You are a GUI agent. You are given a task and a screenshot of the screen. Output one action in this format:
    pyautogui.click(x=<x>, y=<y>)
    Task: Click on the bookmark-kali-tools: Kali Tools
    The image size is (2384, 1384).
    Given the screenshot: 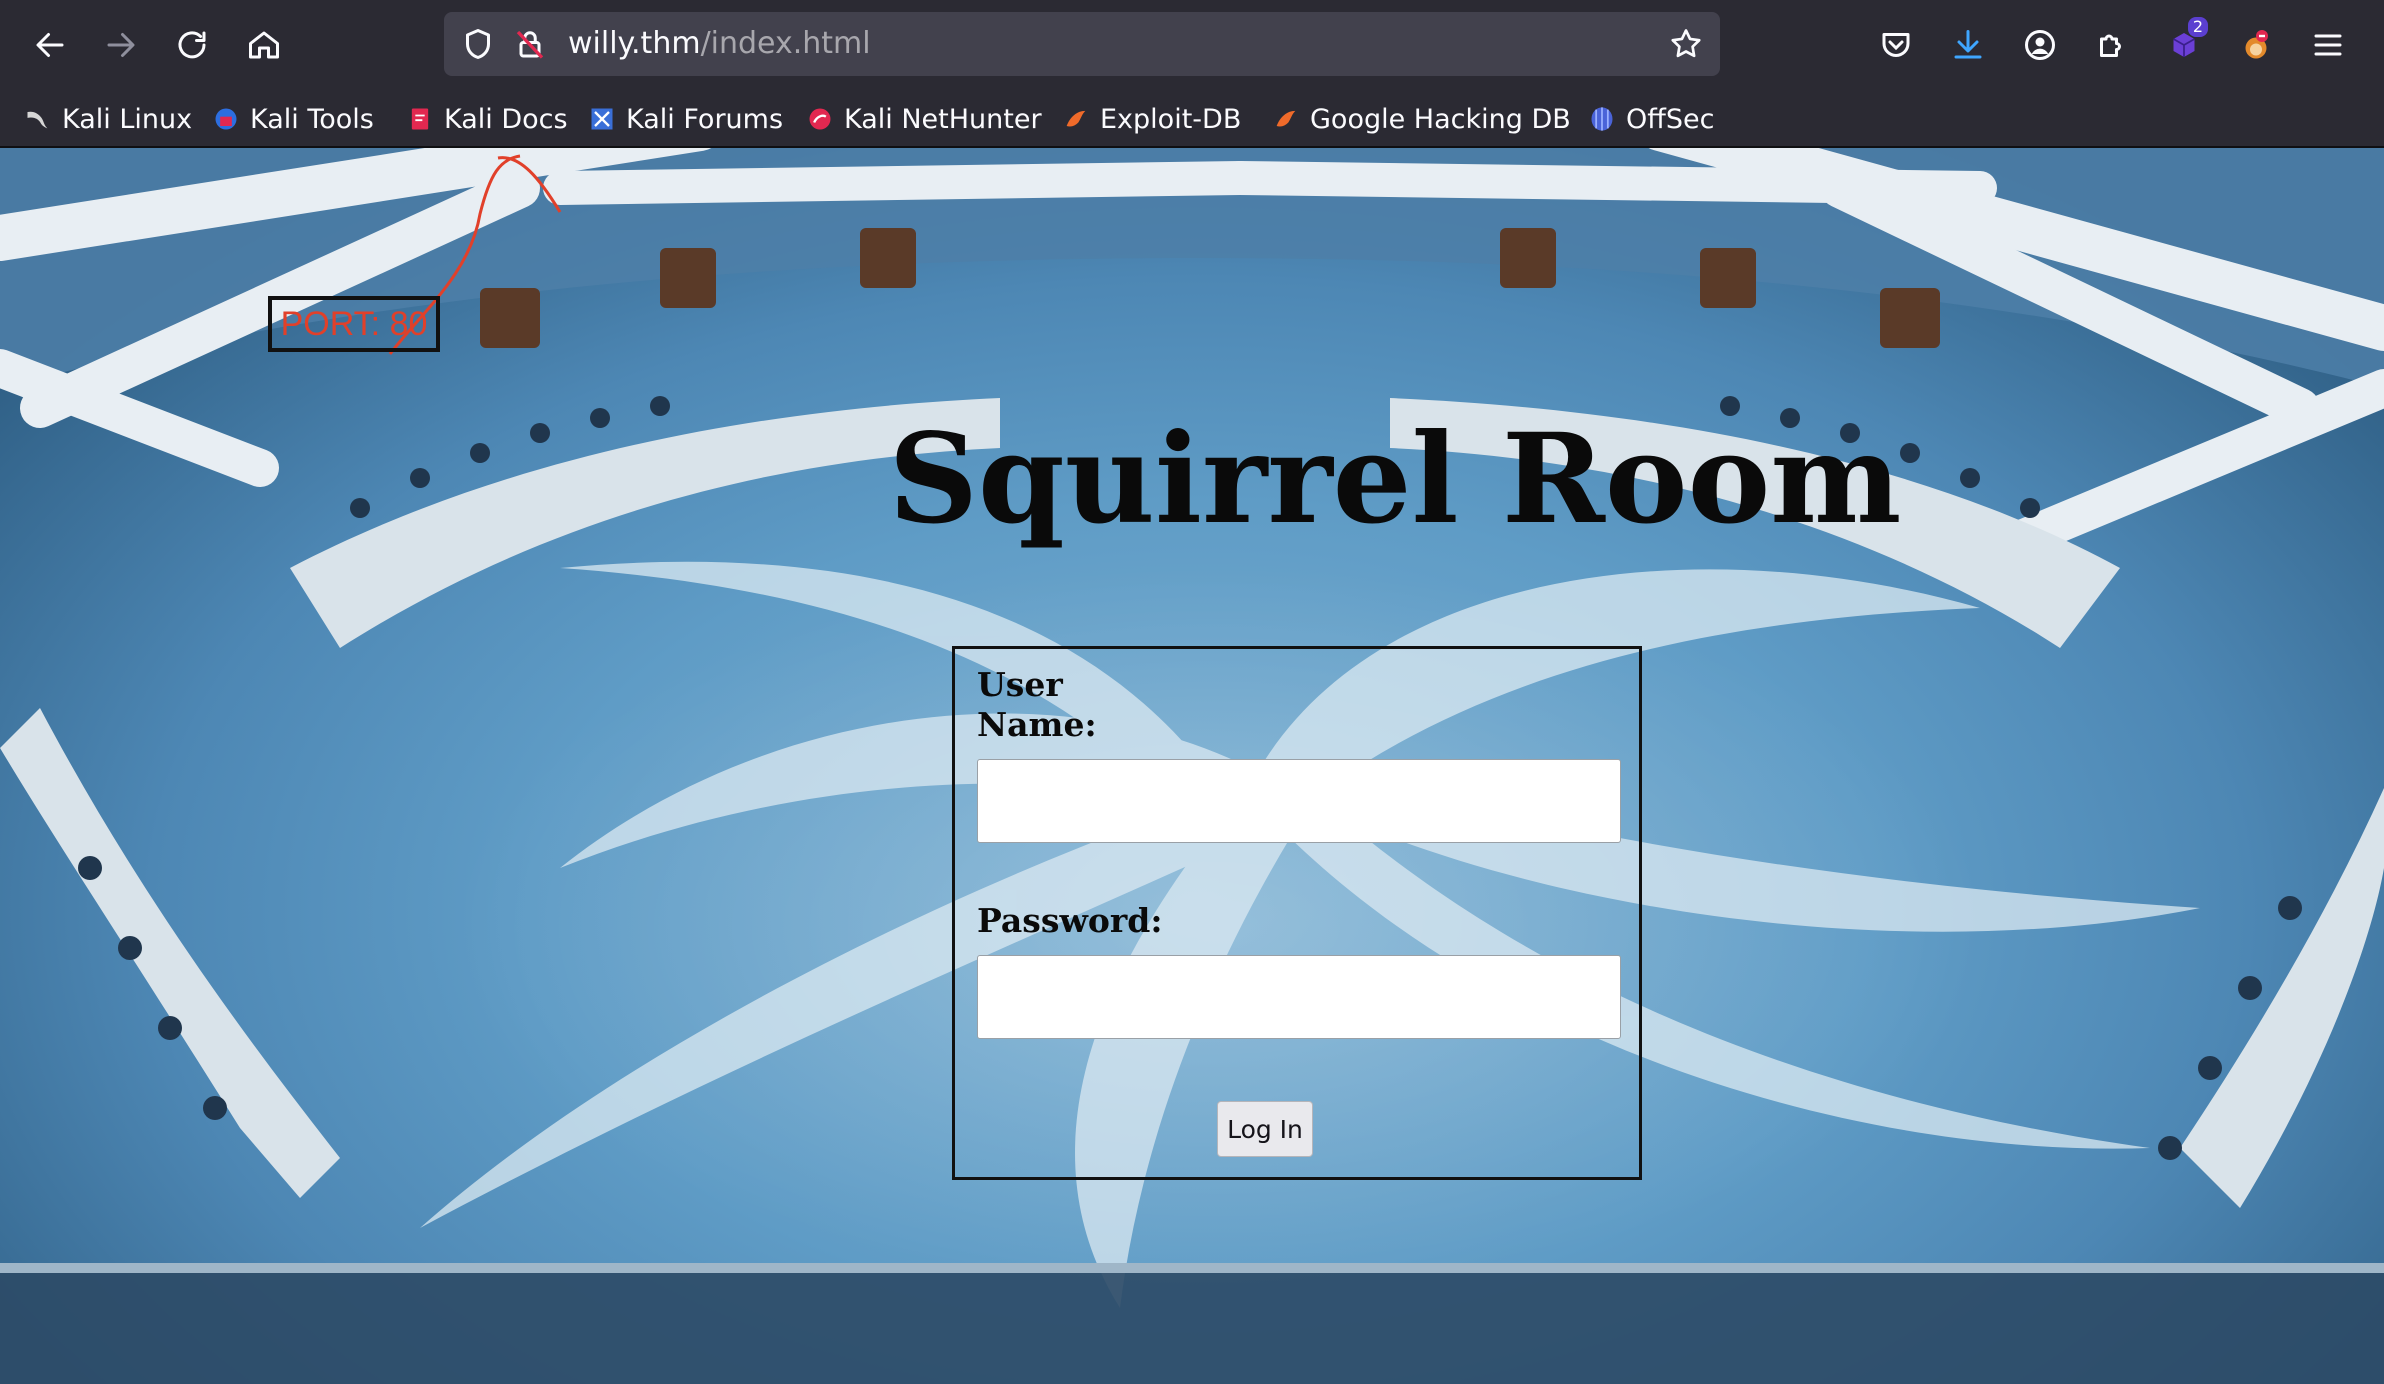 What is the action you would take?
    pyautogui.click(x=293, y=119)
    